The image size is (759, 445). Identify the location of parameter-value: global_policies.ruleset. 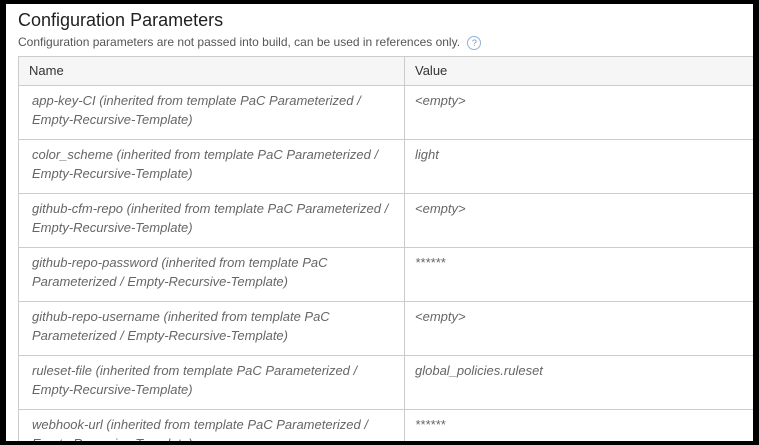
(578, 382).